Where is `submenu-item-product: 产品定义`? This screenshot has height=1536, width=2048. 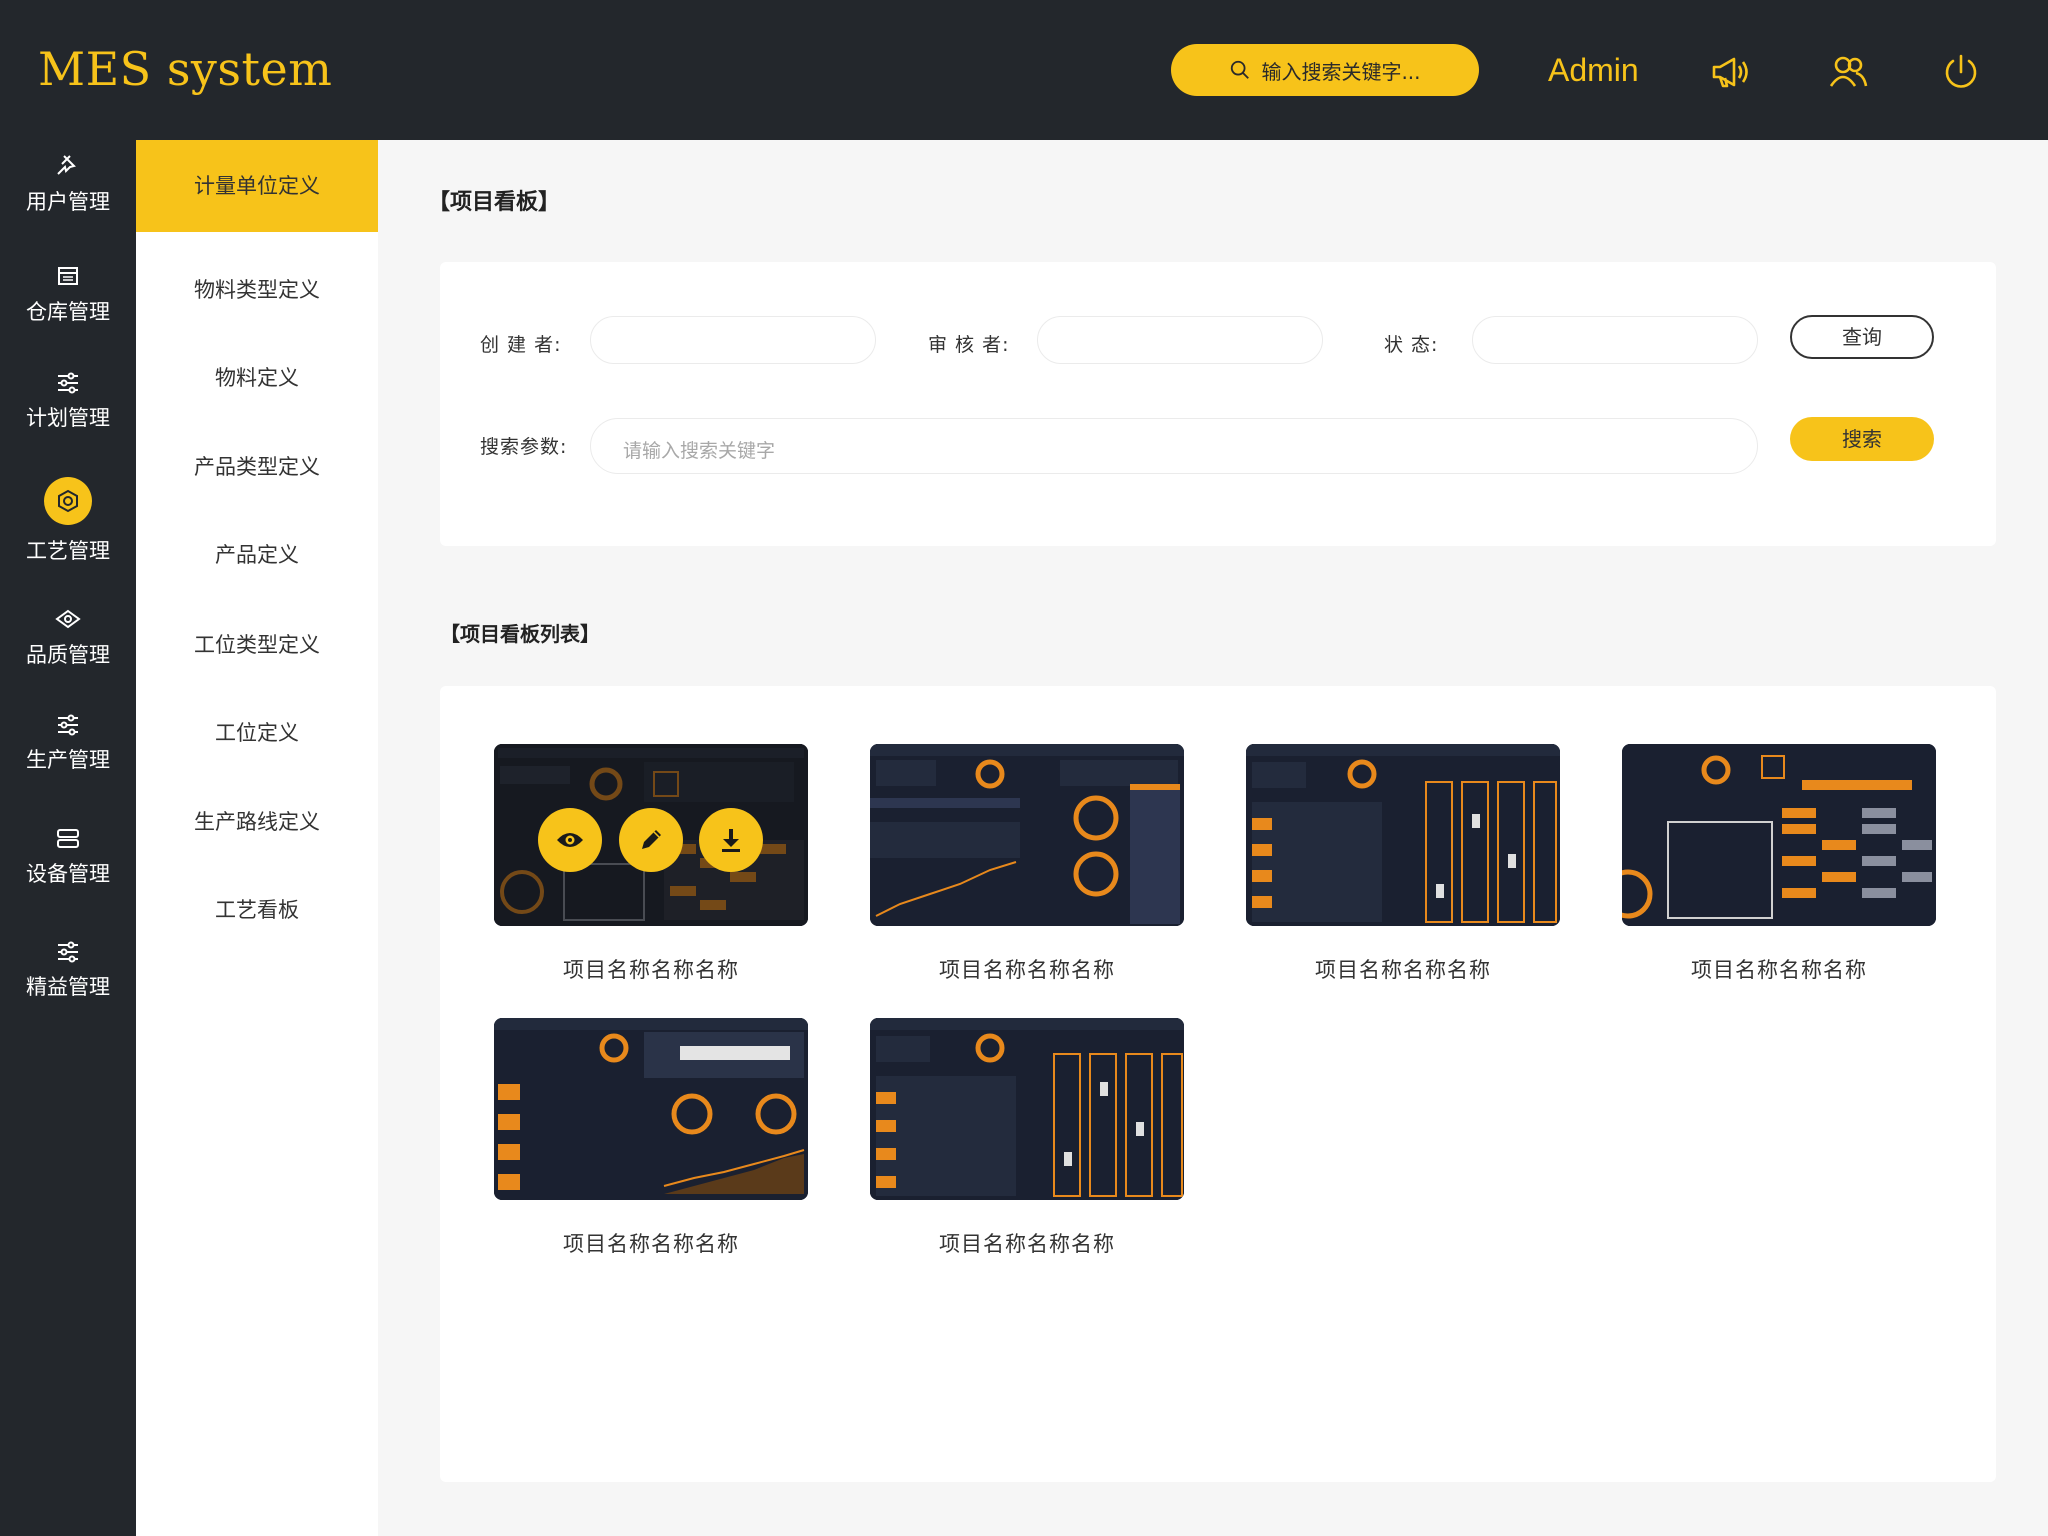 submenu-item-product: 产品定义 is located at coordinates (257, 554).